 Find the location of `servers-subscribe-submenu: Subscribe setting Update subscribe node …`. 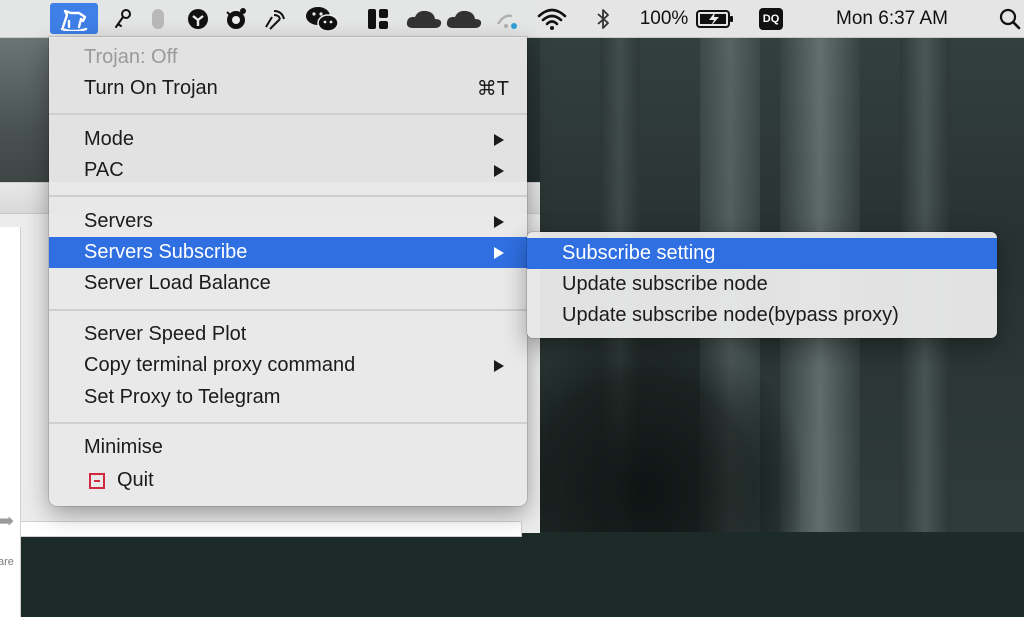

servers-subscribe-submenu: Subscribe setting Update subscribe node … is located at coordinates (762, 285).